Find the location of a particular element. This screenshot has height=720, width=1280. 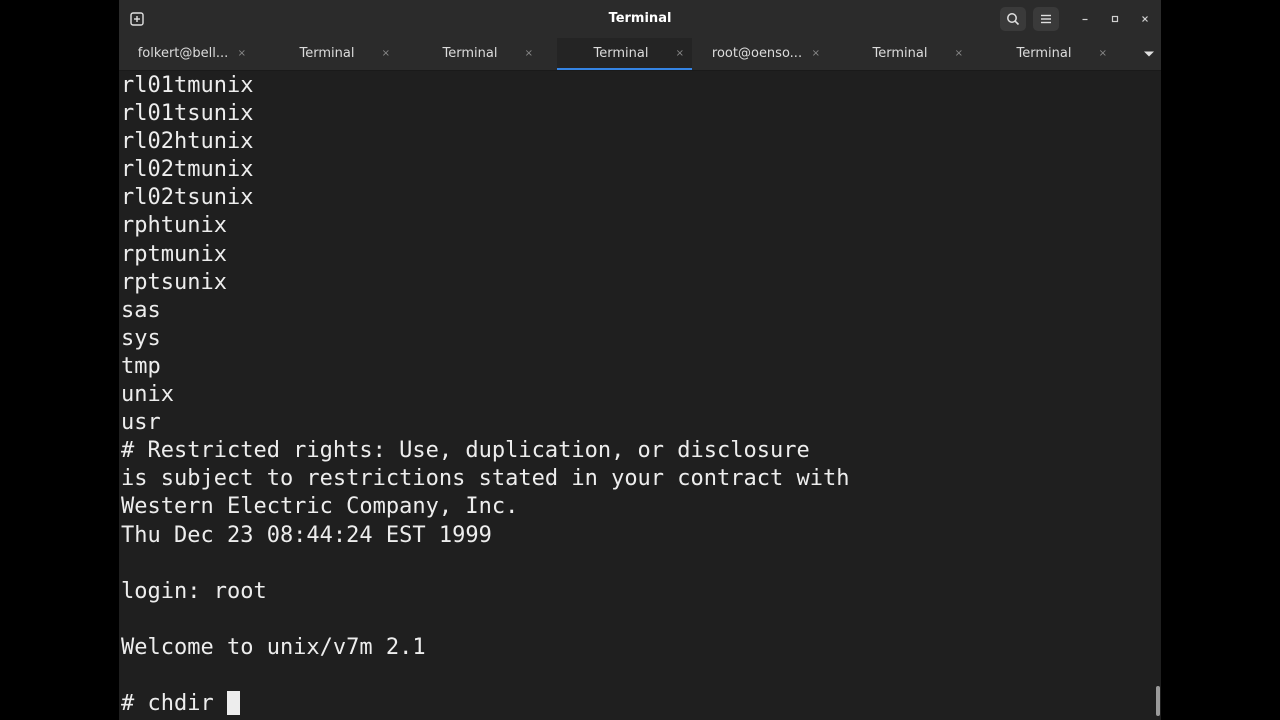

title-bar: Terminal is located at coordinates (640, 19).